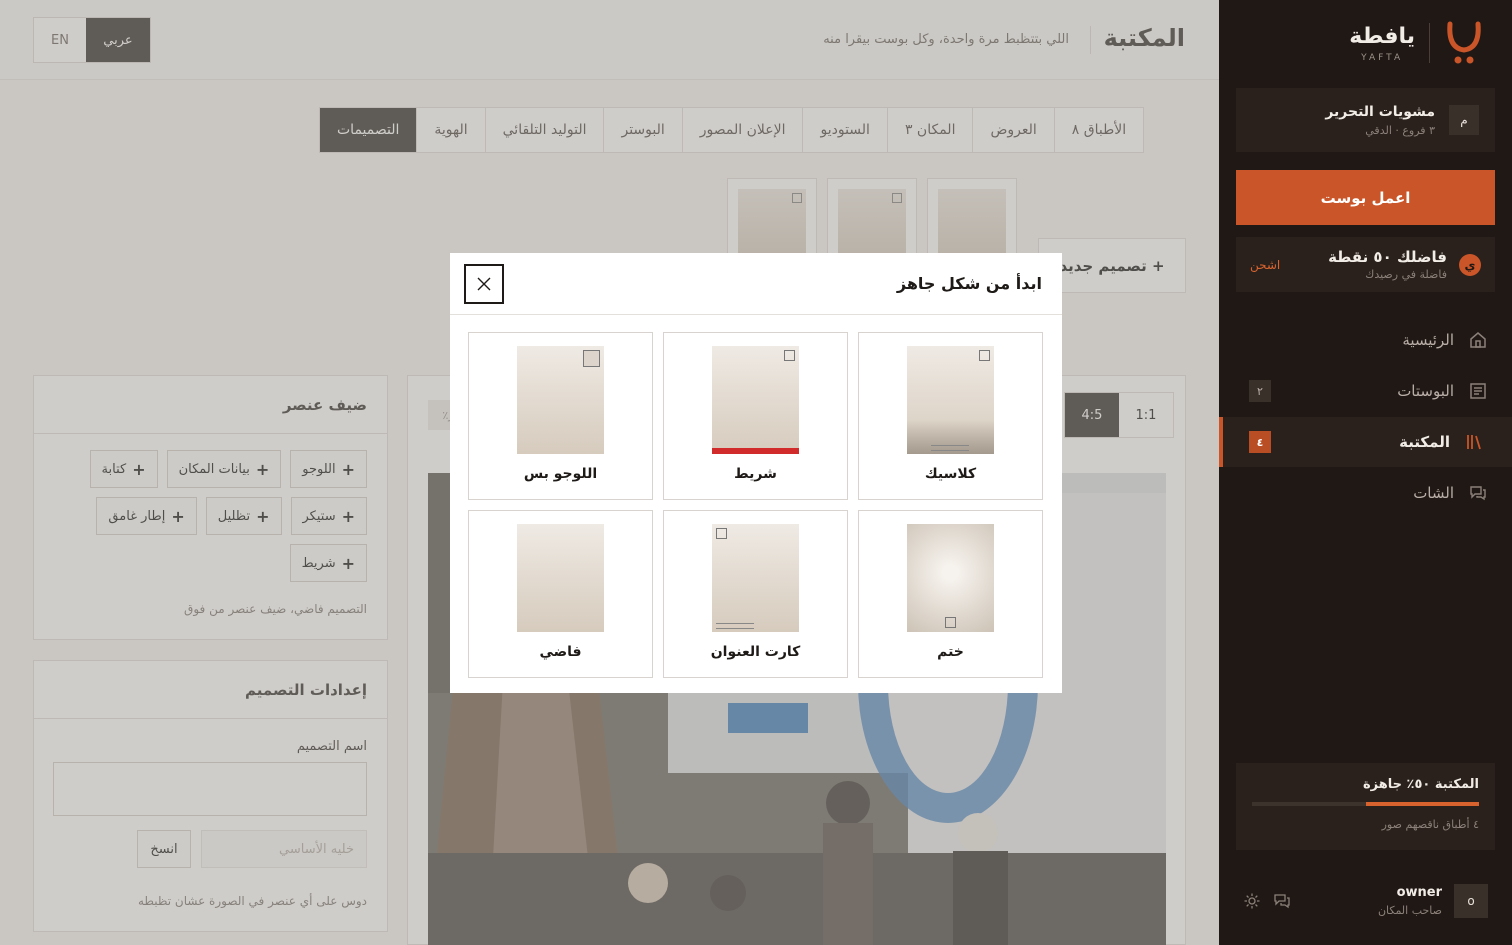 The height and width of the screenshot is (945, 1512). Describe the element at coordinates (1425, 391) in the screenshot. I see `nav-label: البوستات` at that location.